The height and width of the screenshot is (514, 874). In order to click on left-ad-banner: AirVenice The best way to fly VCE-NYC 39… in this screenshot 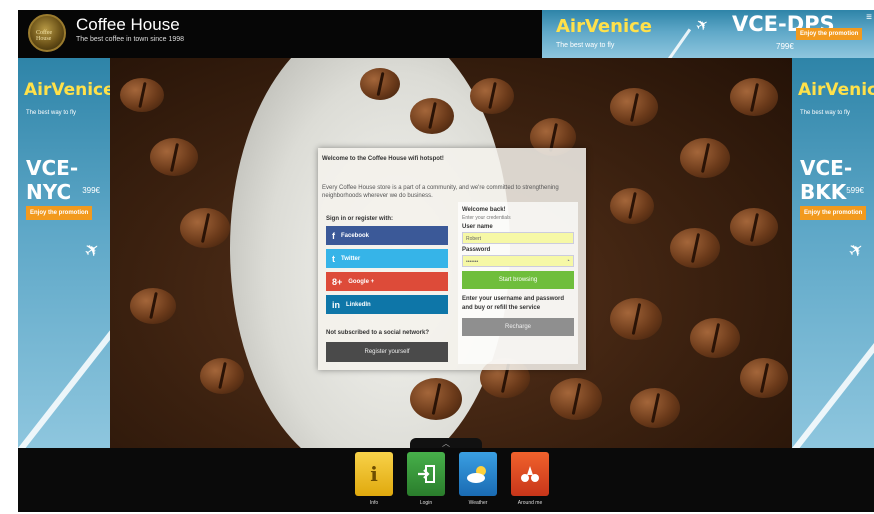, I will do `click(64, 253)`.